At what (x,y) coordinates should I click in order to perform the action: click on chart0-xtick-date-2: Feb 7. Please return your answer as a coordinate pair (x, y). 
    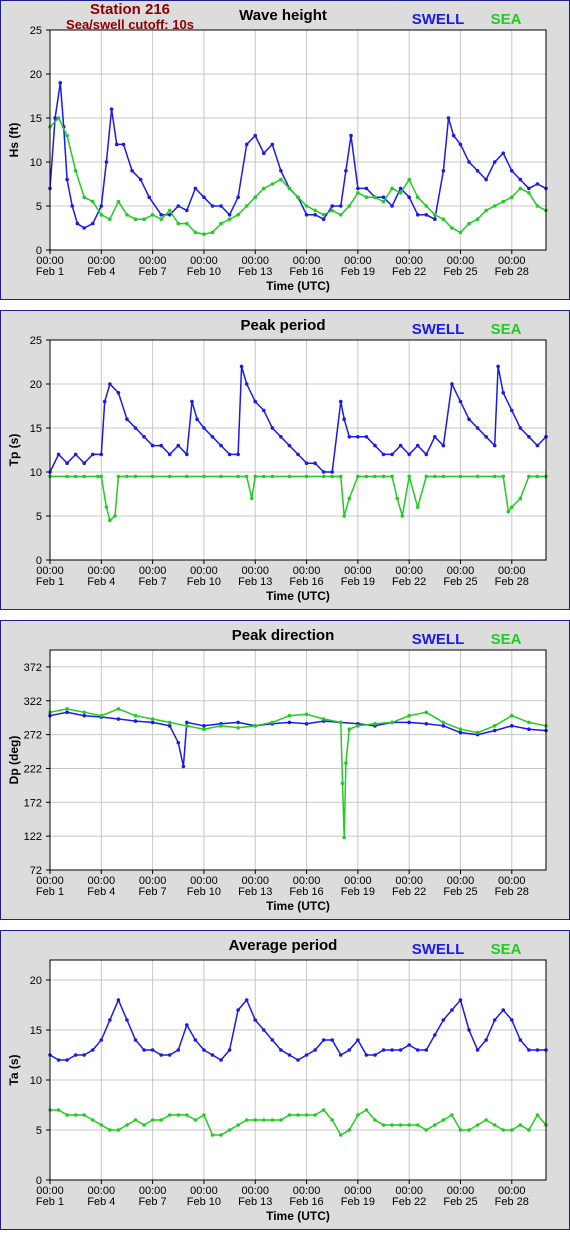
    Looking at the image, I should click on (153, 272).